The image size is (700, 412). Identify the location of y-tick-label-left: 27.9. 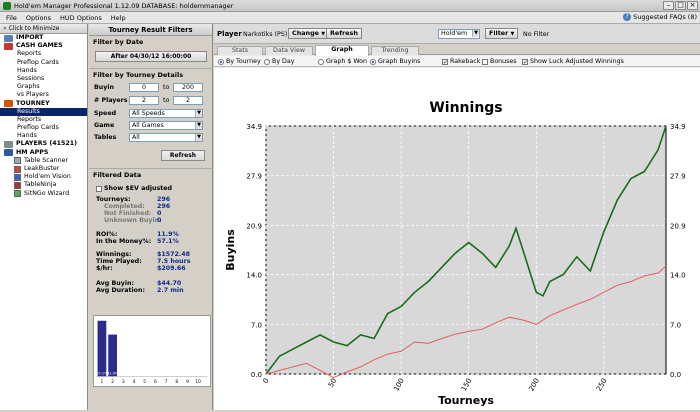
(254, 177).